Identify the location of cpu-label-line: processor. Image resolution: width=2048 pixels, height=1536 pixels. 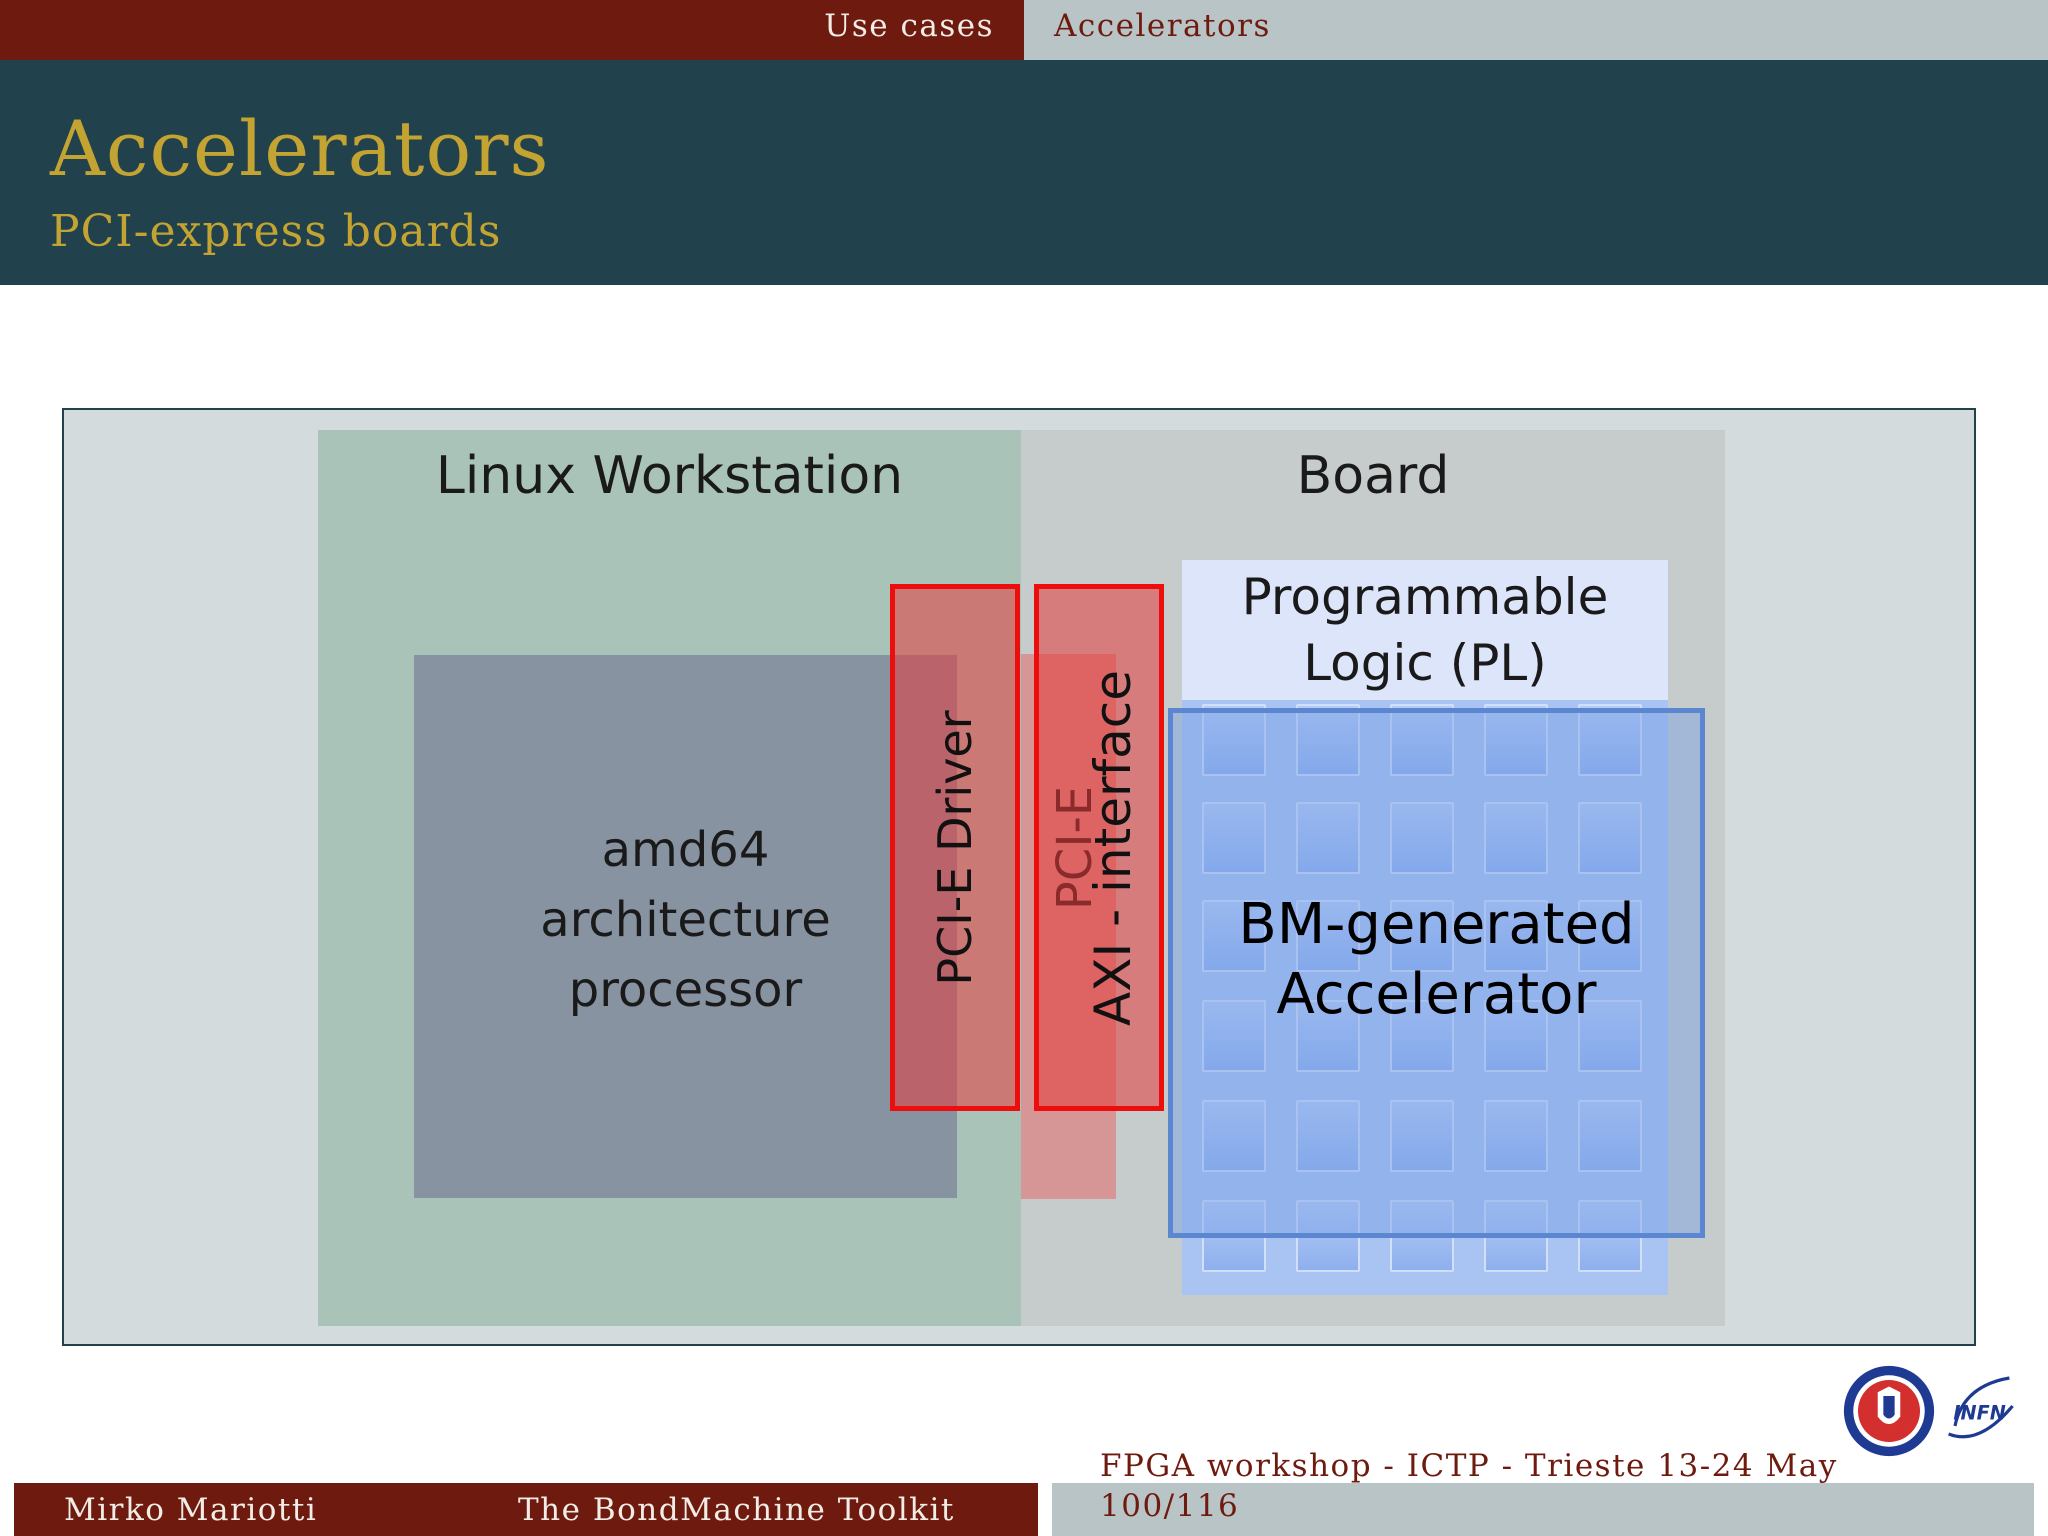
(685, 990).